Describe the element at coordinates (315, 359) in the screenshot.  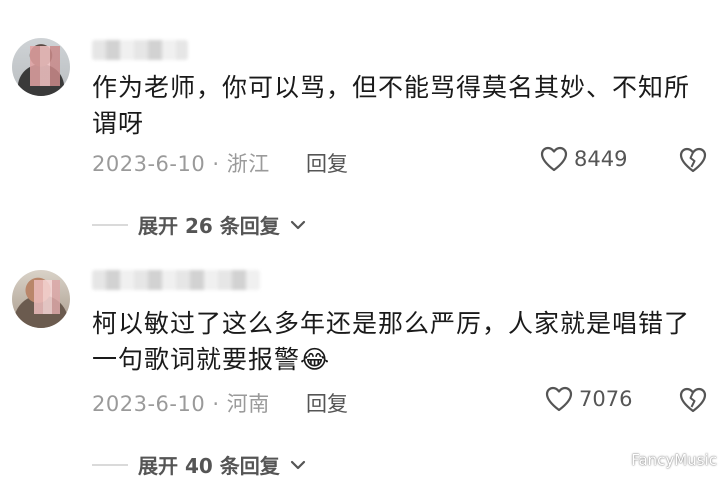
I see `laughing-emoji-icon: 😂` at that location.